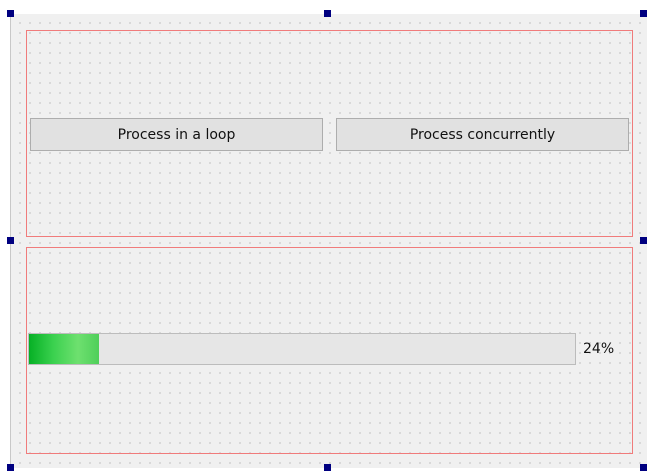 The height and width of the screenshot is (475, 650). What do you see at coordinates (64, 349) in the screenshot?
I see `progress-bar-fill` at bounding box center [64, 349].